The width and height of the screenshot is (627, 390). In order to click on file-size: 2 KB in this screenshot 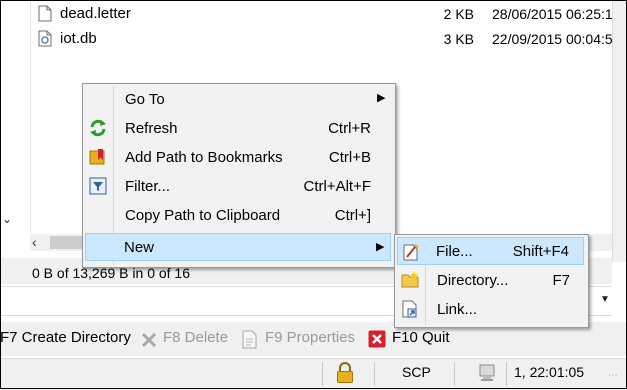, I will do `click(458, 14)`.